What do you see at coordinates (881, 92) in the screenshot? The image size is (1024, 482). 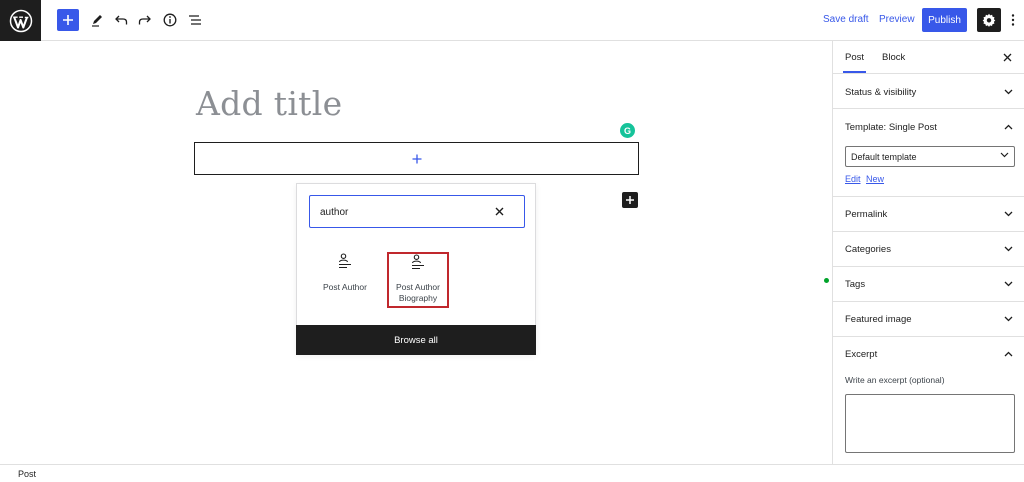 I see `panel-title: Status & visibility` at bounding box center [881, 92].